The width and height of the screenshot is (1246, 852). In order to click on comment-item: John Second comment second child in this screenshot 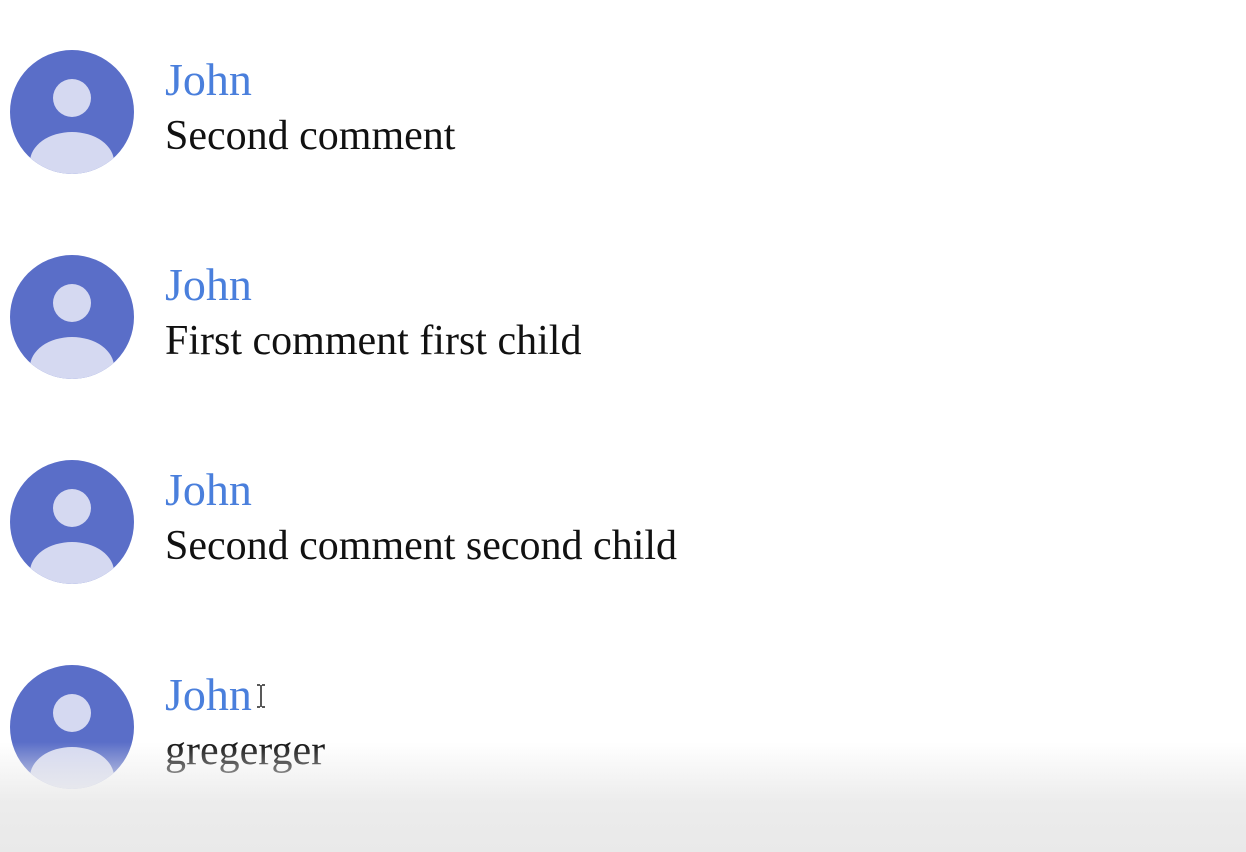, I will do `click(610, 522)`.